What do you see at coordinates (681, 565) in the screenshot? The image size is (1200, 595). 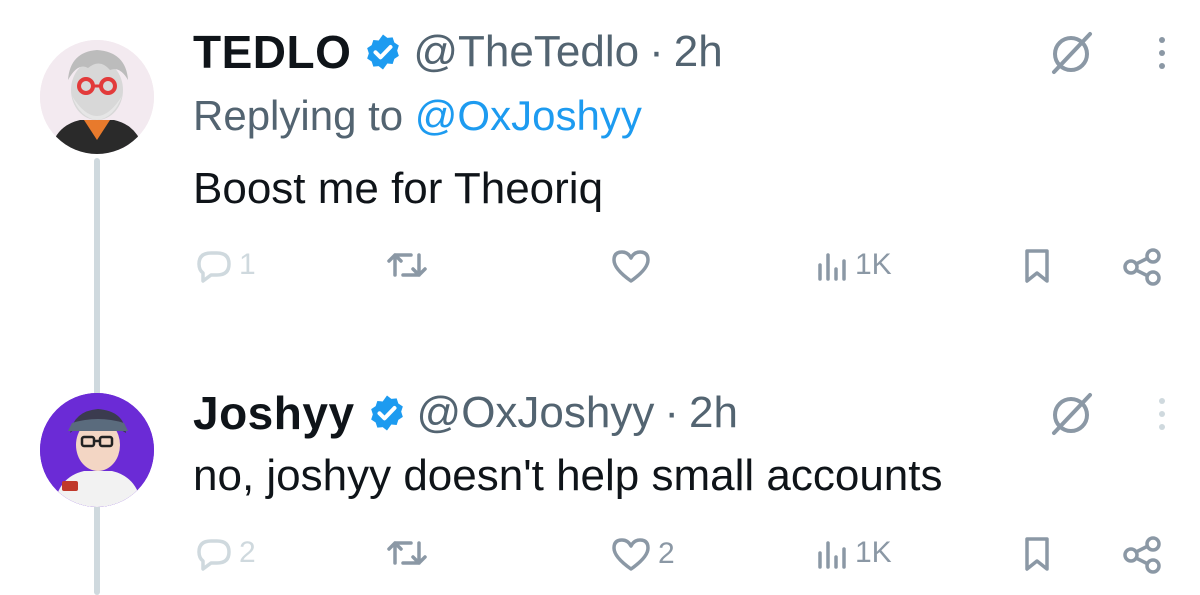 I see `tweet-actions: 2 2 1K` at bounding box center [681, 565].